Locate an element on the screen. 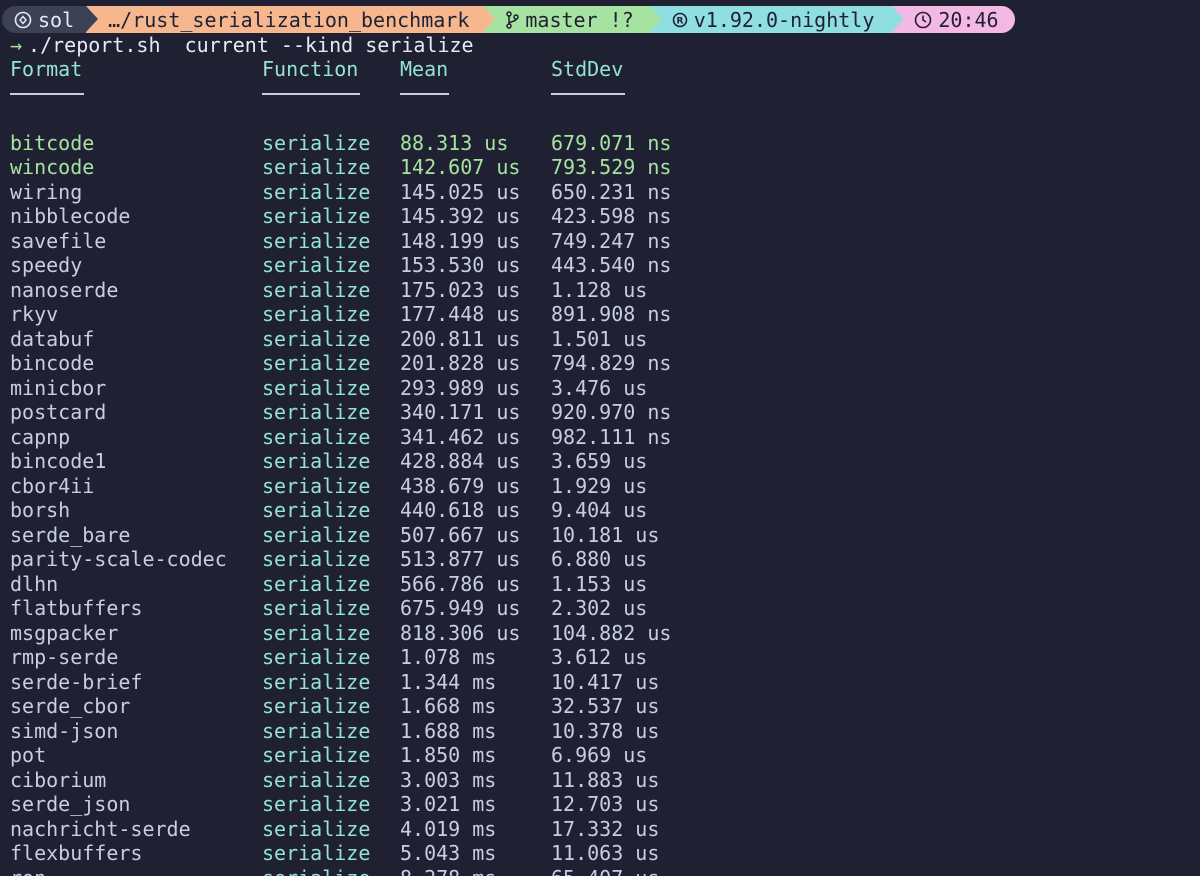 This screenshot has height=876, width=1200. blank-row is located at coordinates (34, 118).